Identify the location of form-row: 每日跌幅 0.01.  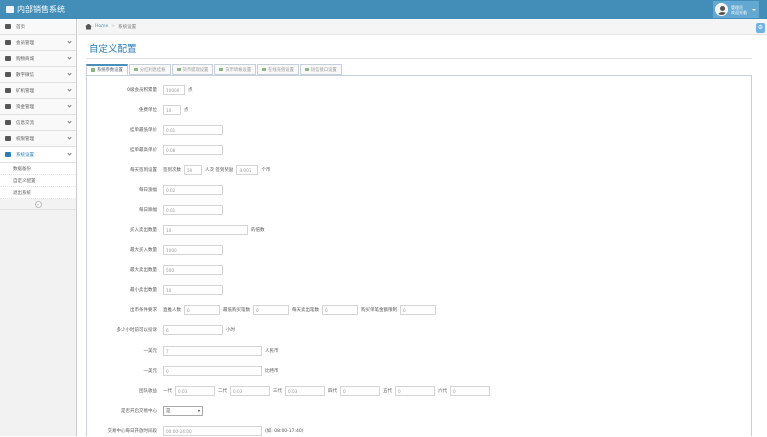
(155, 210).